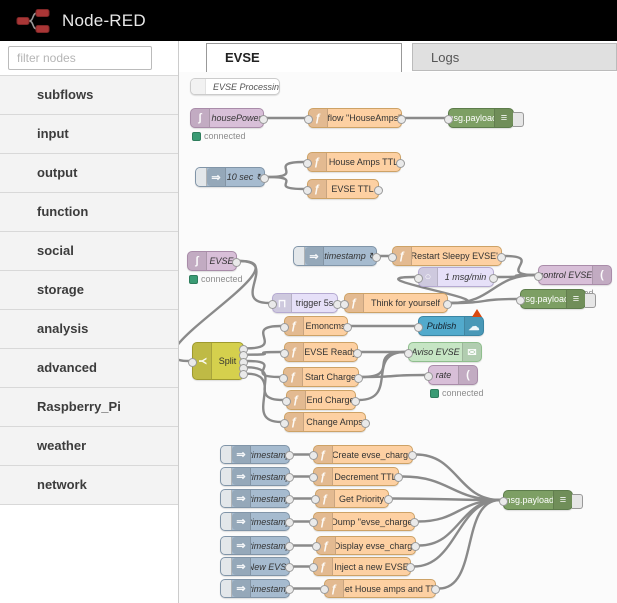  I want to click on tab-evse: EVSE, so click(304, 57).